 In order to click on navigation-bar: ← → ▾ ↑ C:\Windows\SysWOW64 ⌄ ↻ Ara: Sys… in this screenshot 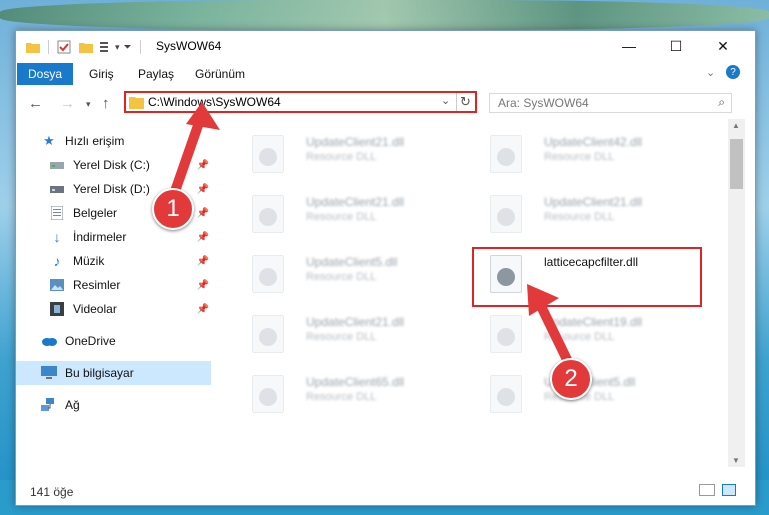, I will do `click(385, 103)`.